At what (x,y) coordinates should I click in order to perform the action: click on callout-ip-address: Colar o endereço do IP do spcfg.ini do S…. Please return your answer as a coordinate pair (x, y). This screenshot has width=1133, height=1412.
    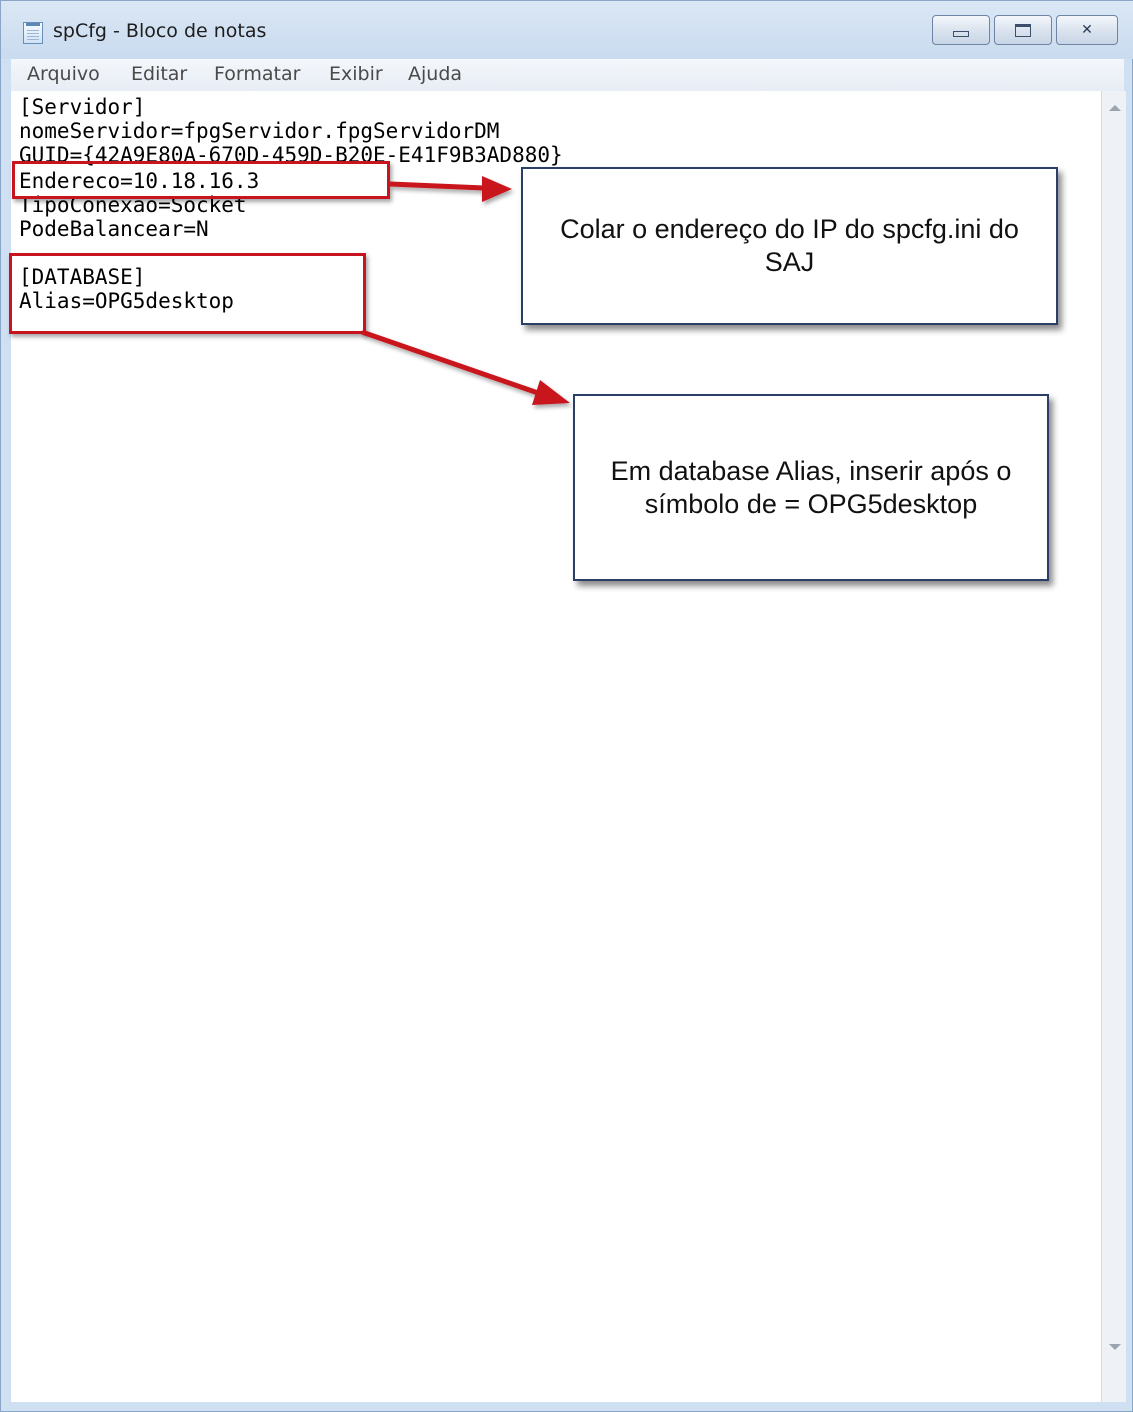
    Looking at the image, I should click on (789, 246).